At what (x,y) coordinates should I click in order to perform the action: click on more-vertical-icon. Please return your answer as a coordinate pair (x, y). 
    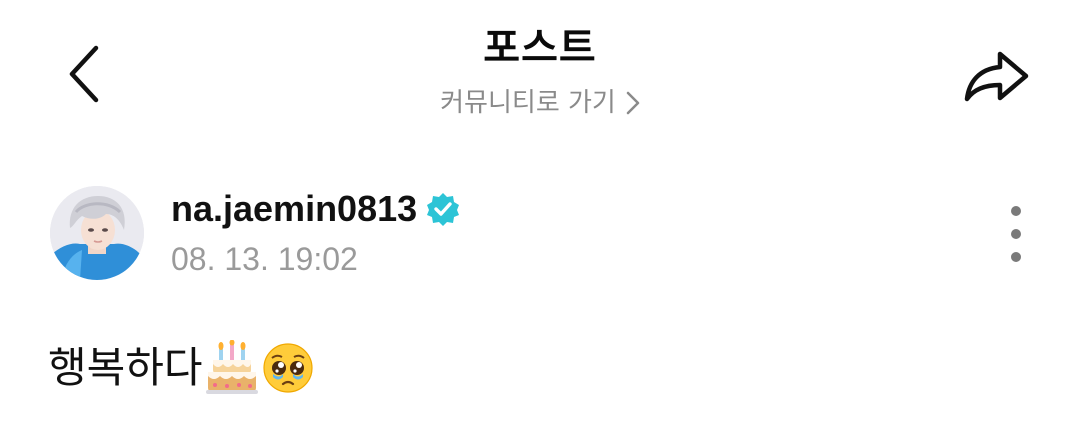
    Looking at the image, I should click on (1016, 211).